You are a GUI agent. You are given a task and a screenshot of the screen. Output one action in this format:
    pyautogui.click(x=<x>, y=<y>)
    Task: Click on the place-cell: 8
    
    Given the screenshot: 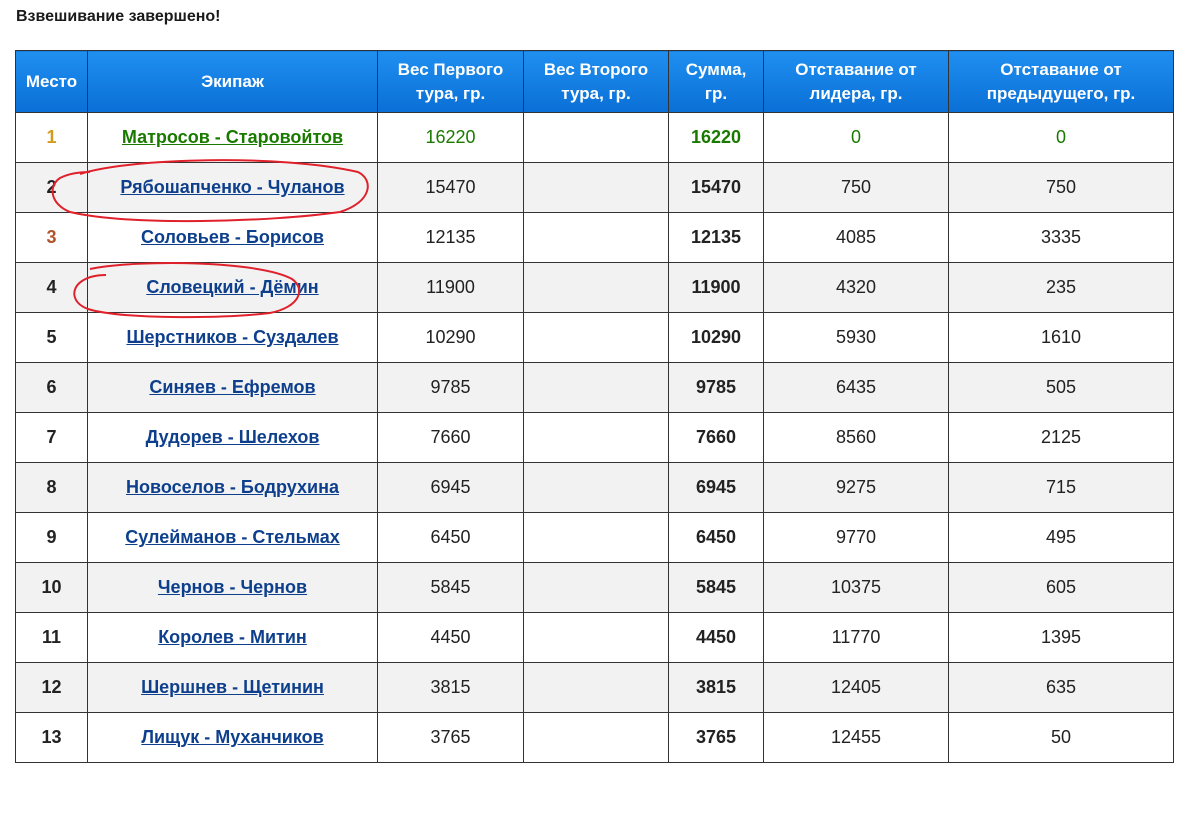 What is the action you would take?
    pyautogui.click(x=51, y=487)
    